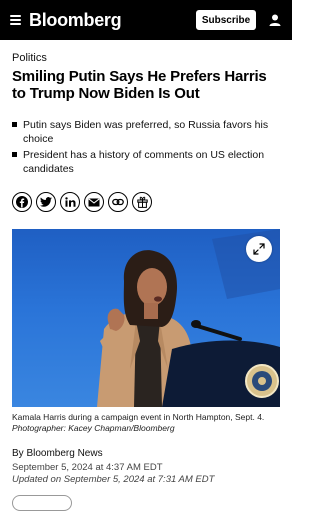 Image resolution: width=320 pixels, height=511 pixels. Describe the element at coordinates (142, 202) in the screenshot. I see `gift-icon` at that location.